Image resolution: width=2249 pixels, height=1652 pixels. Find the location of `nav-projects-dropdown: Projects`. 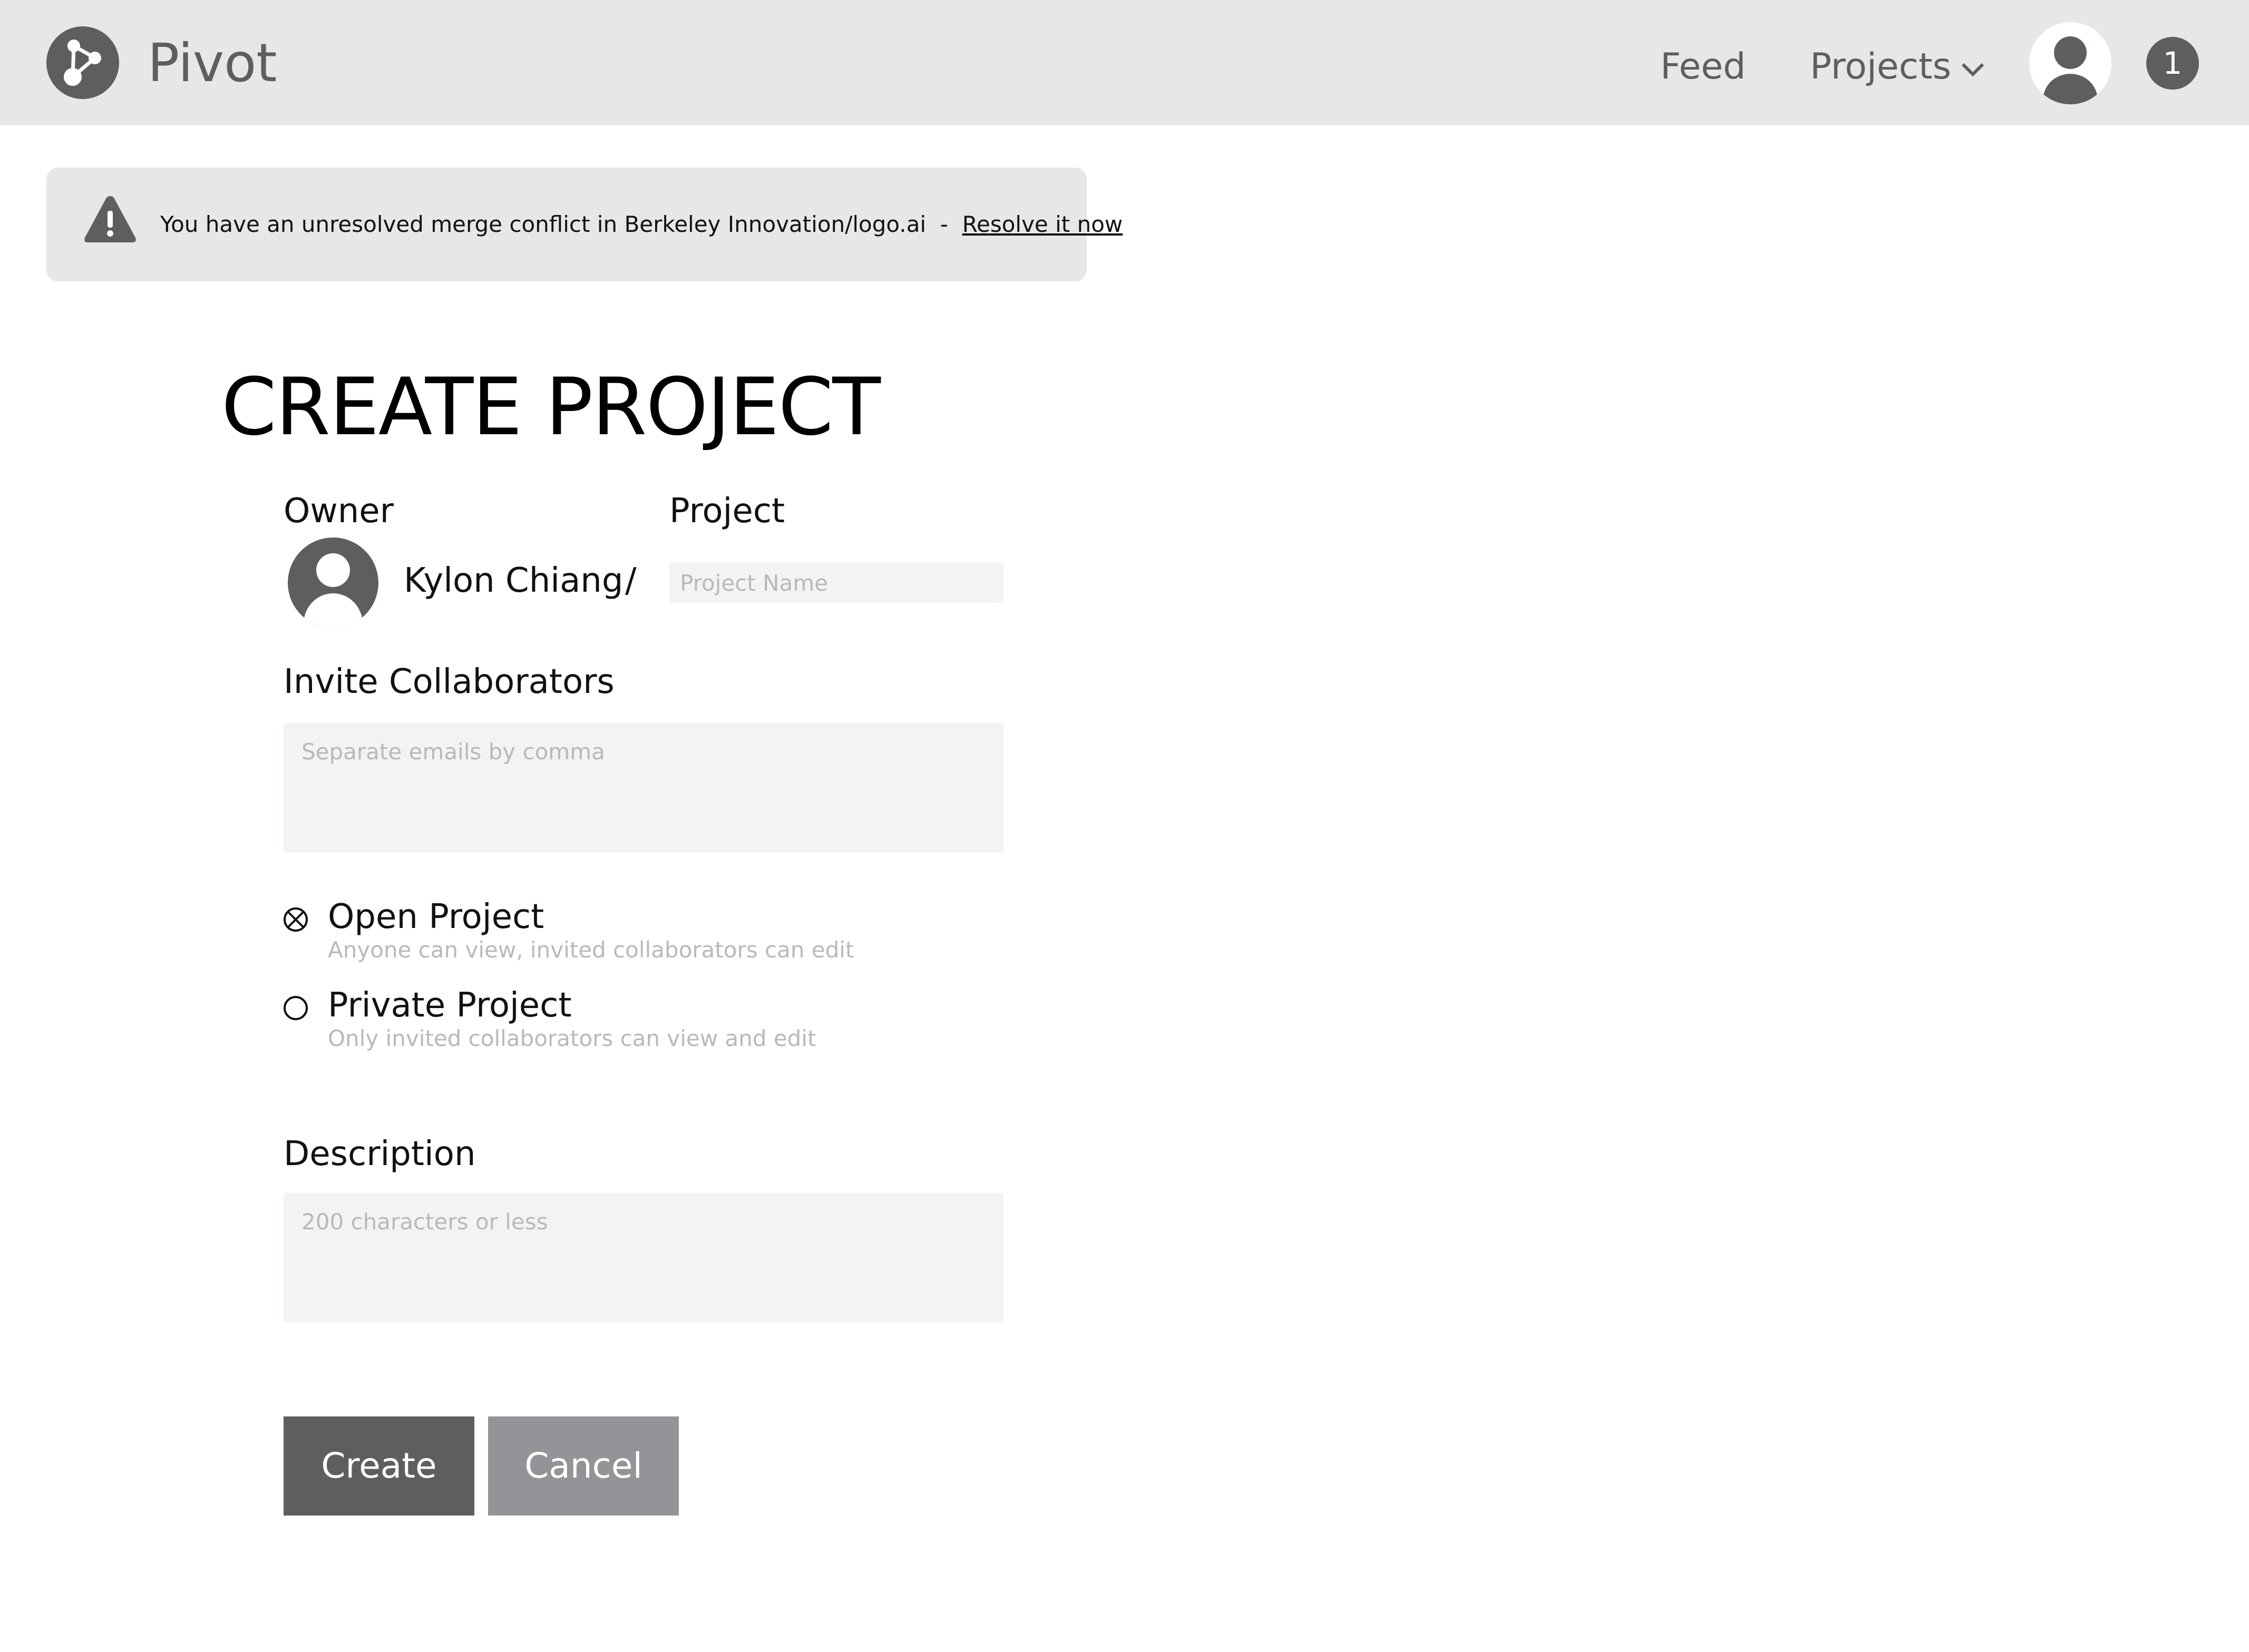

nav-projects-dropdown: Projects is located at coordinates (1897, 67).